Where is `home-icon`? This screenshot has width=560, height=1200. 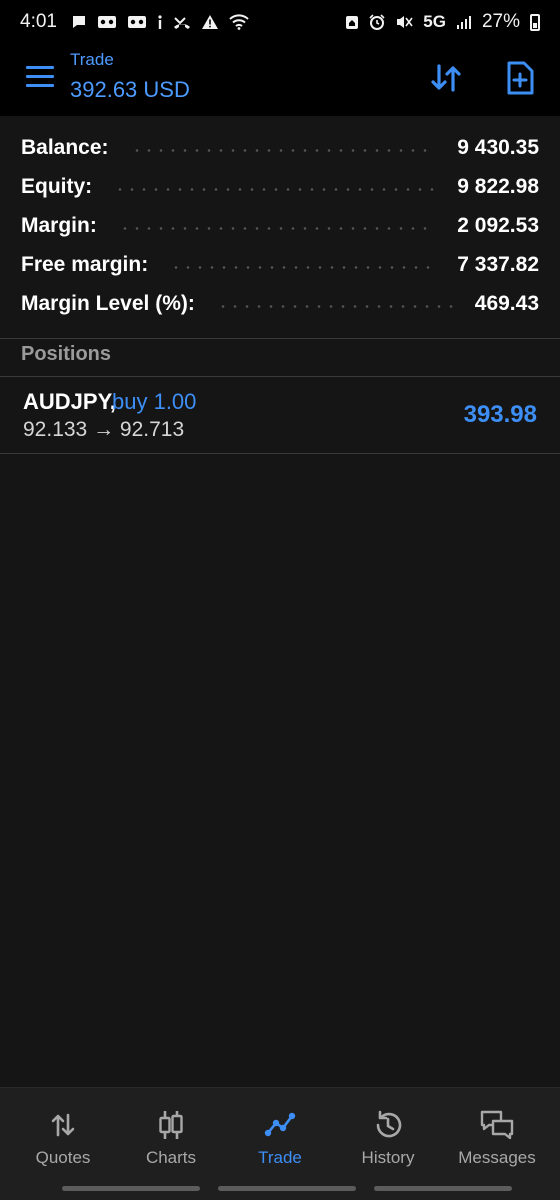 home-icon is located at coordinates (352, 22).